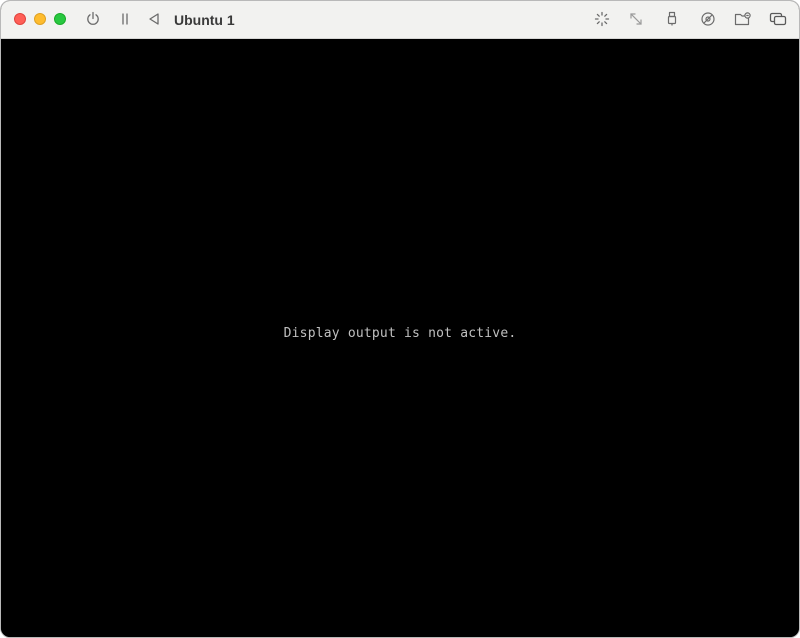 Image resolution: width=800 pixels, height=638 pixels. I want to click on network-button, so click(708, 19).